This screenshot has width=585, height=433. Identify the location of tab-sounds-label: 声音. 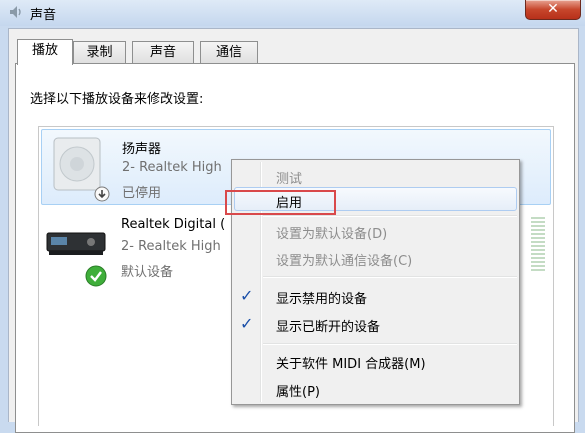
(162, 52).